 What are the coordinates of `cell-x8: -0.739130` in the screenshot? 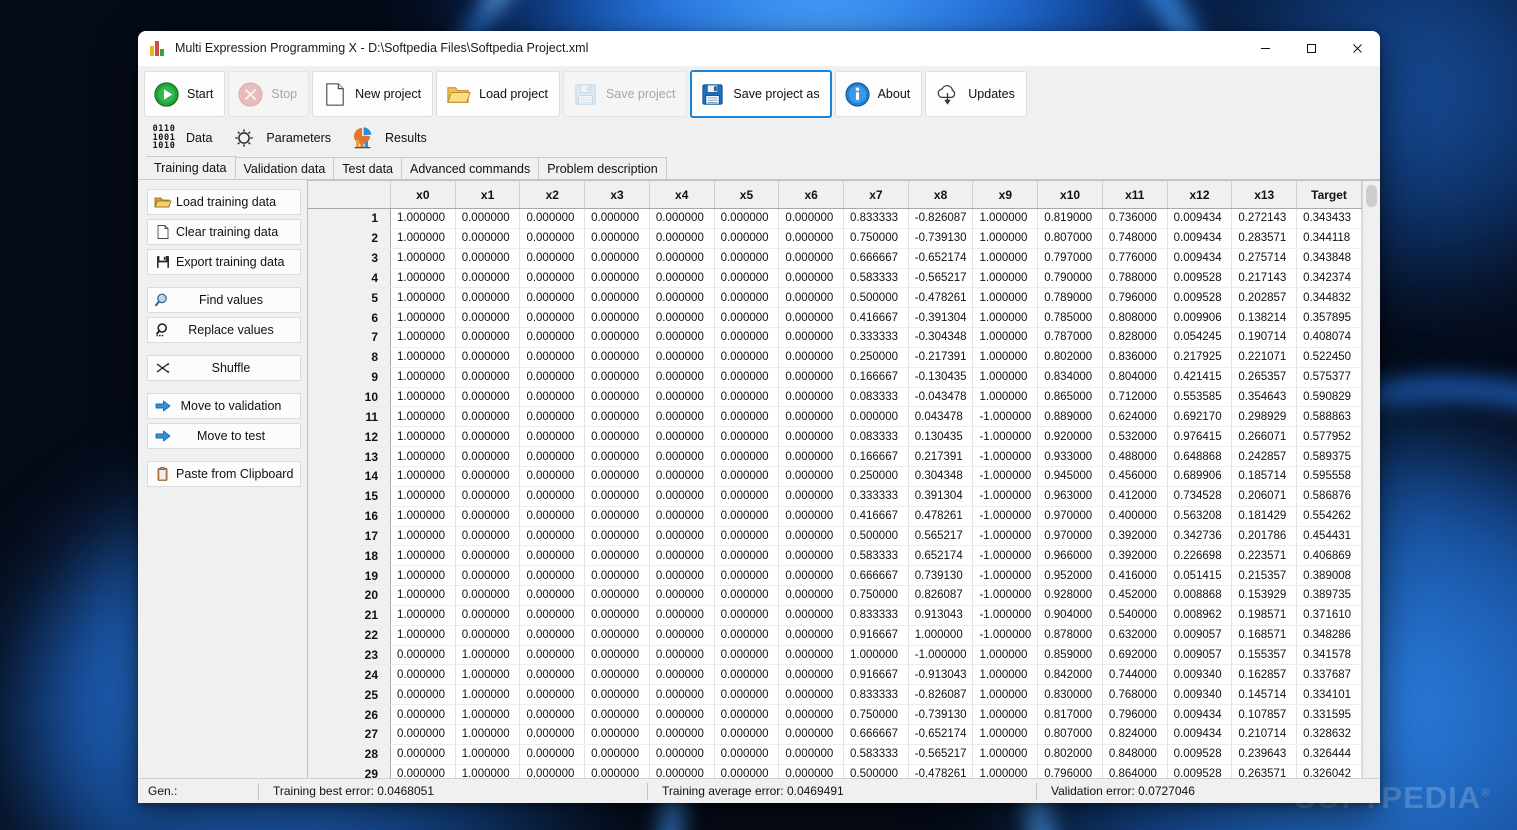 It's located at (941, 238).